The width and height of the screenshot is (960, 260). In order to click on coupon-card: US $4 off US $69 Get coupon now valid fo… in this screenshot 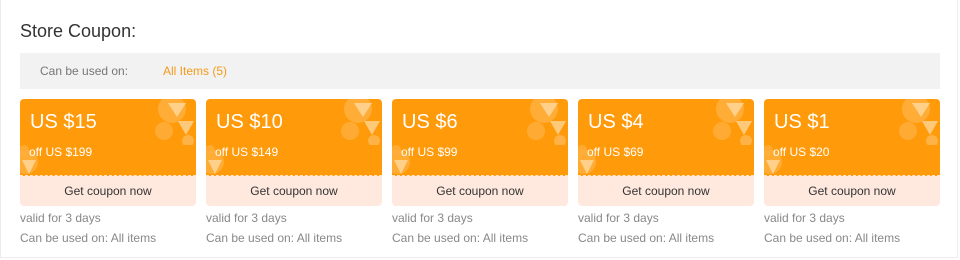, I will do `click(666, 173)`.